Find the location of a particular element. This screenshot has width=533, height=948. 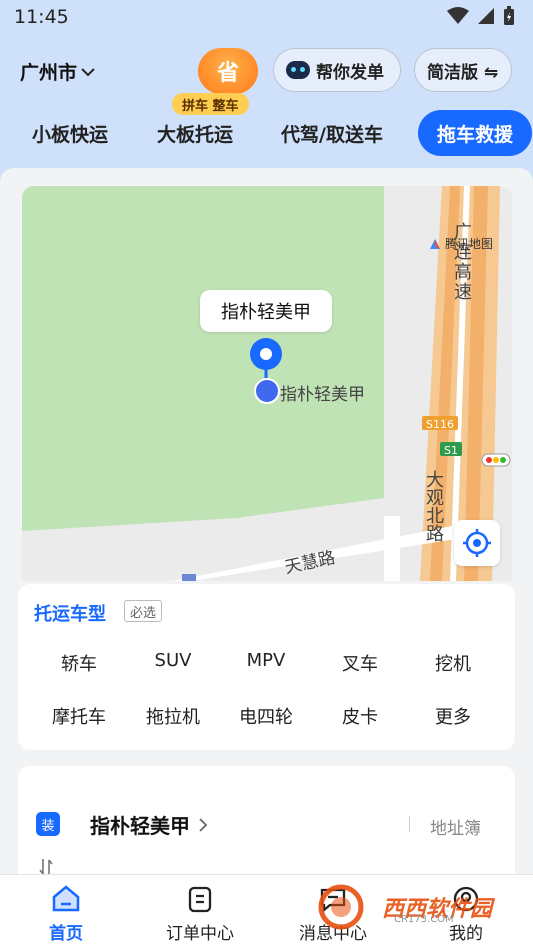

address-book-button: 地址簿 is located at coordinates (455, 826).